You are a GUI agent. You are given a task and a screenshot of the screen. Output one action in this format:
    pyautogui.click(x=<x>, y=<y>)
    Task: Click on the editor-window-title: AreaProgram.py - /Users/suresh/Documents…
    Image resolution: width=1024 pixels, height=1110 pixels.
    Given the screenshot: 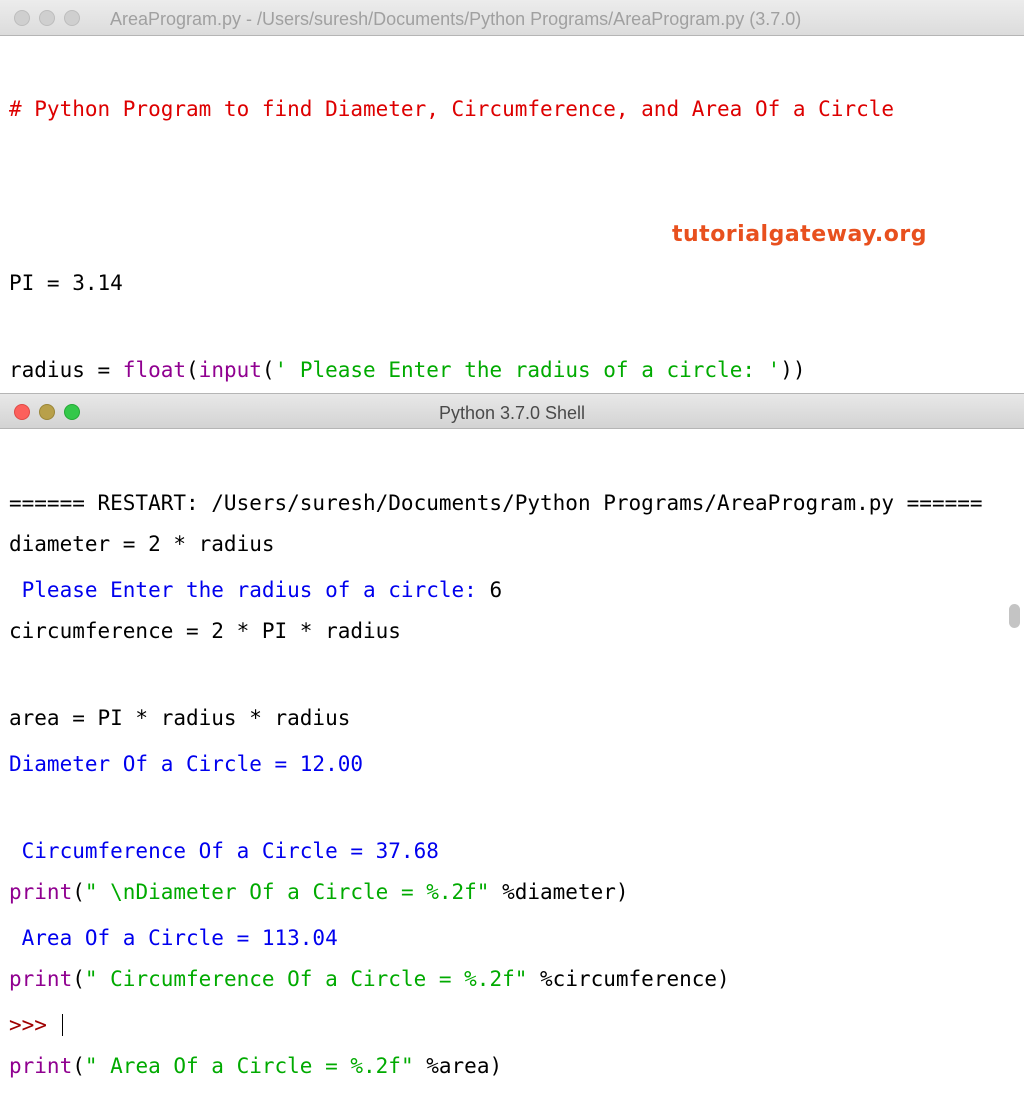 What is the action you would take?
    pyautogui.click(x=456, y=19)
    